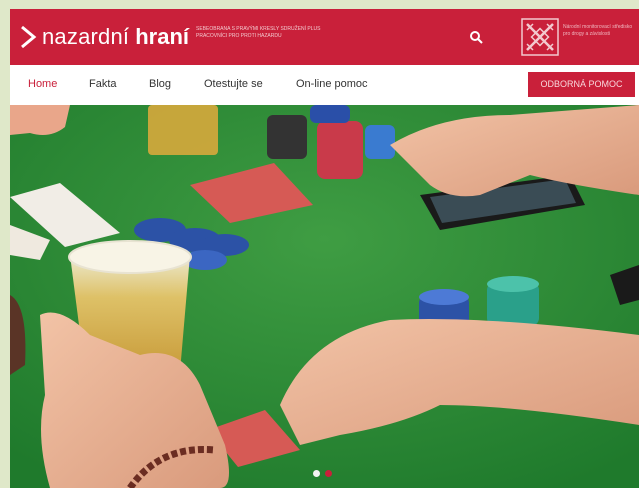  Describe the element at coordinates (103, 84) in the screenshot. I see `nav-item-fakta: Fakta` at that location.